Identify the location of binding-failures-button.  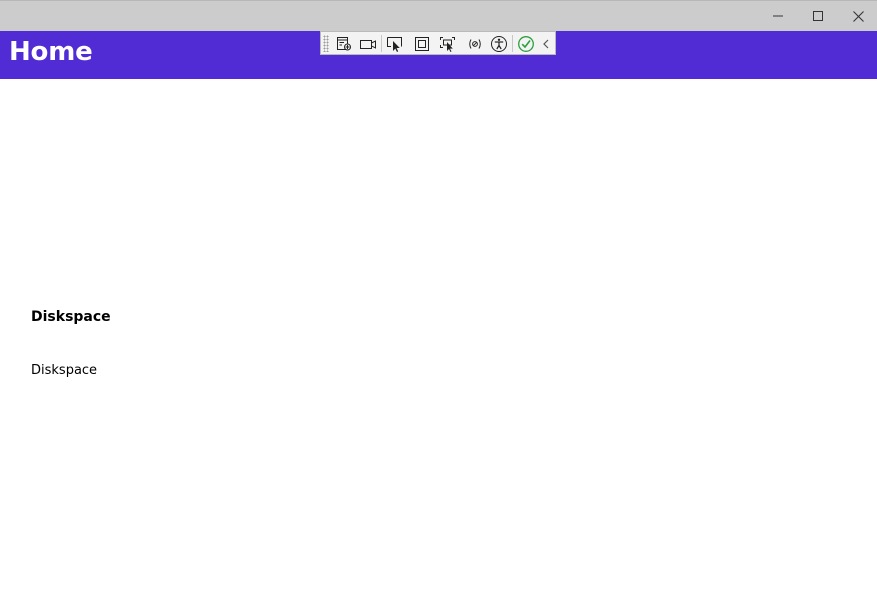
(475, 43).